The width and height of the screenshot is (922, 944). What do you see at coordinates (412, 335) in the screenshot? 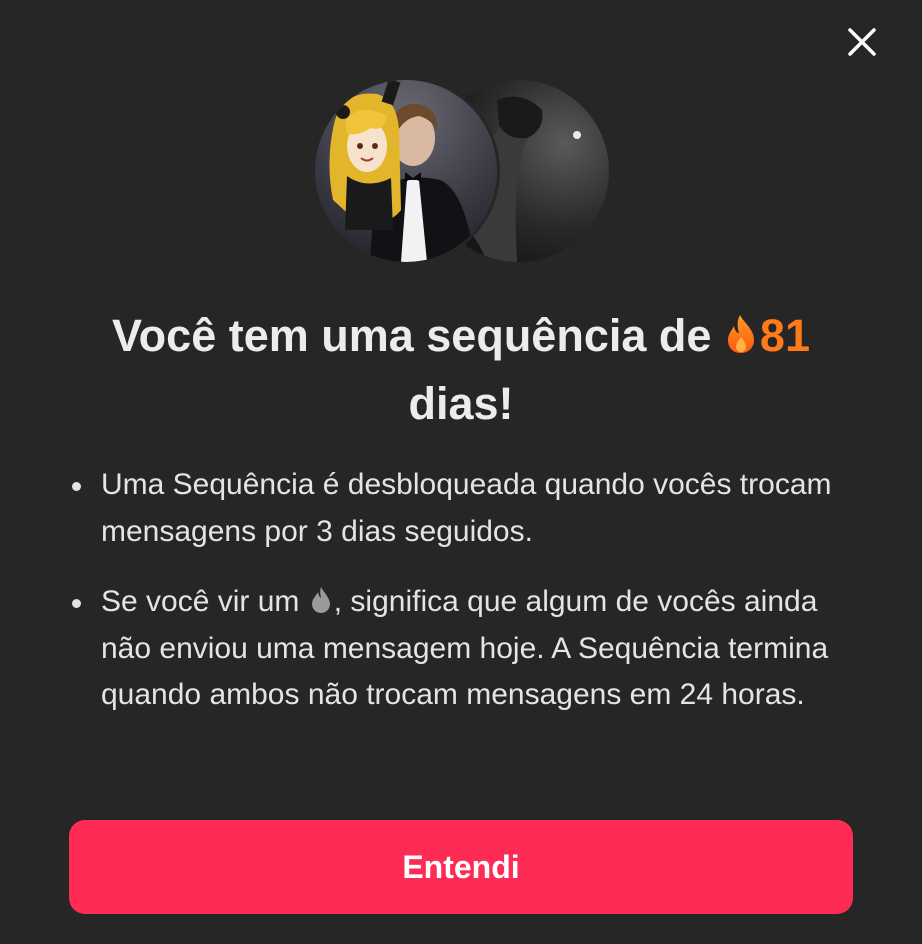
I see `title-text: Você tem uma sequência de` at bounding box center [412, 335].